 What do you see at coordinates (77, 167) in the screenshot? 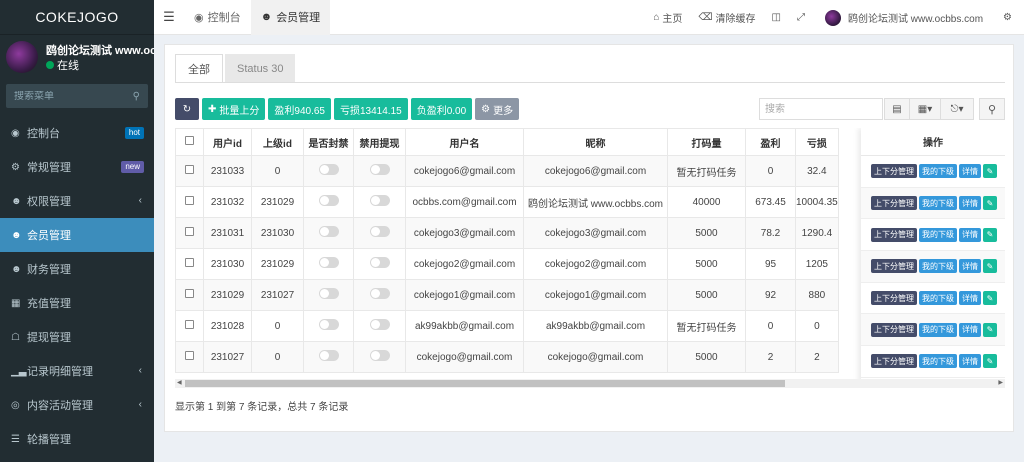
I see `sidebar-item: ⚙ 常规管理 new` at bounding box center [77, 167].